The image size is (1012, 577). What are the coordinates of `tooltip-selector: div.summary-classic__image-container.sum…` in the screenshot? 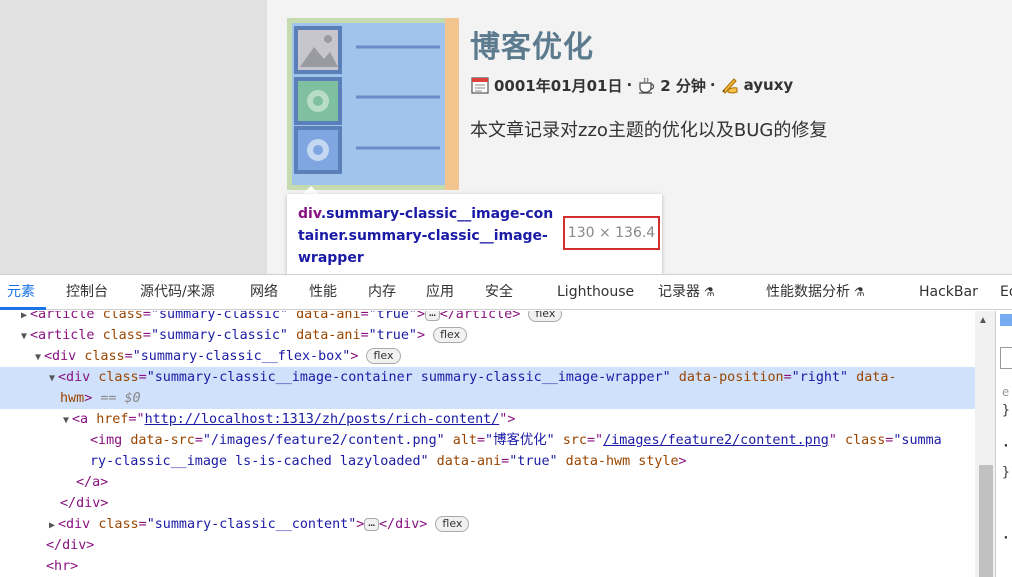 It's located at (427, 236).